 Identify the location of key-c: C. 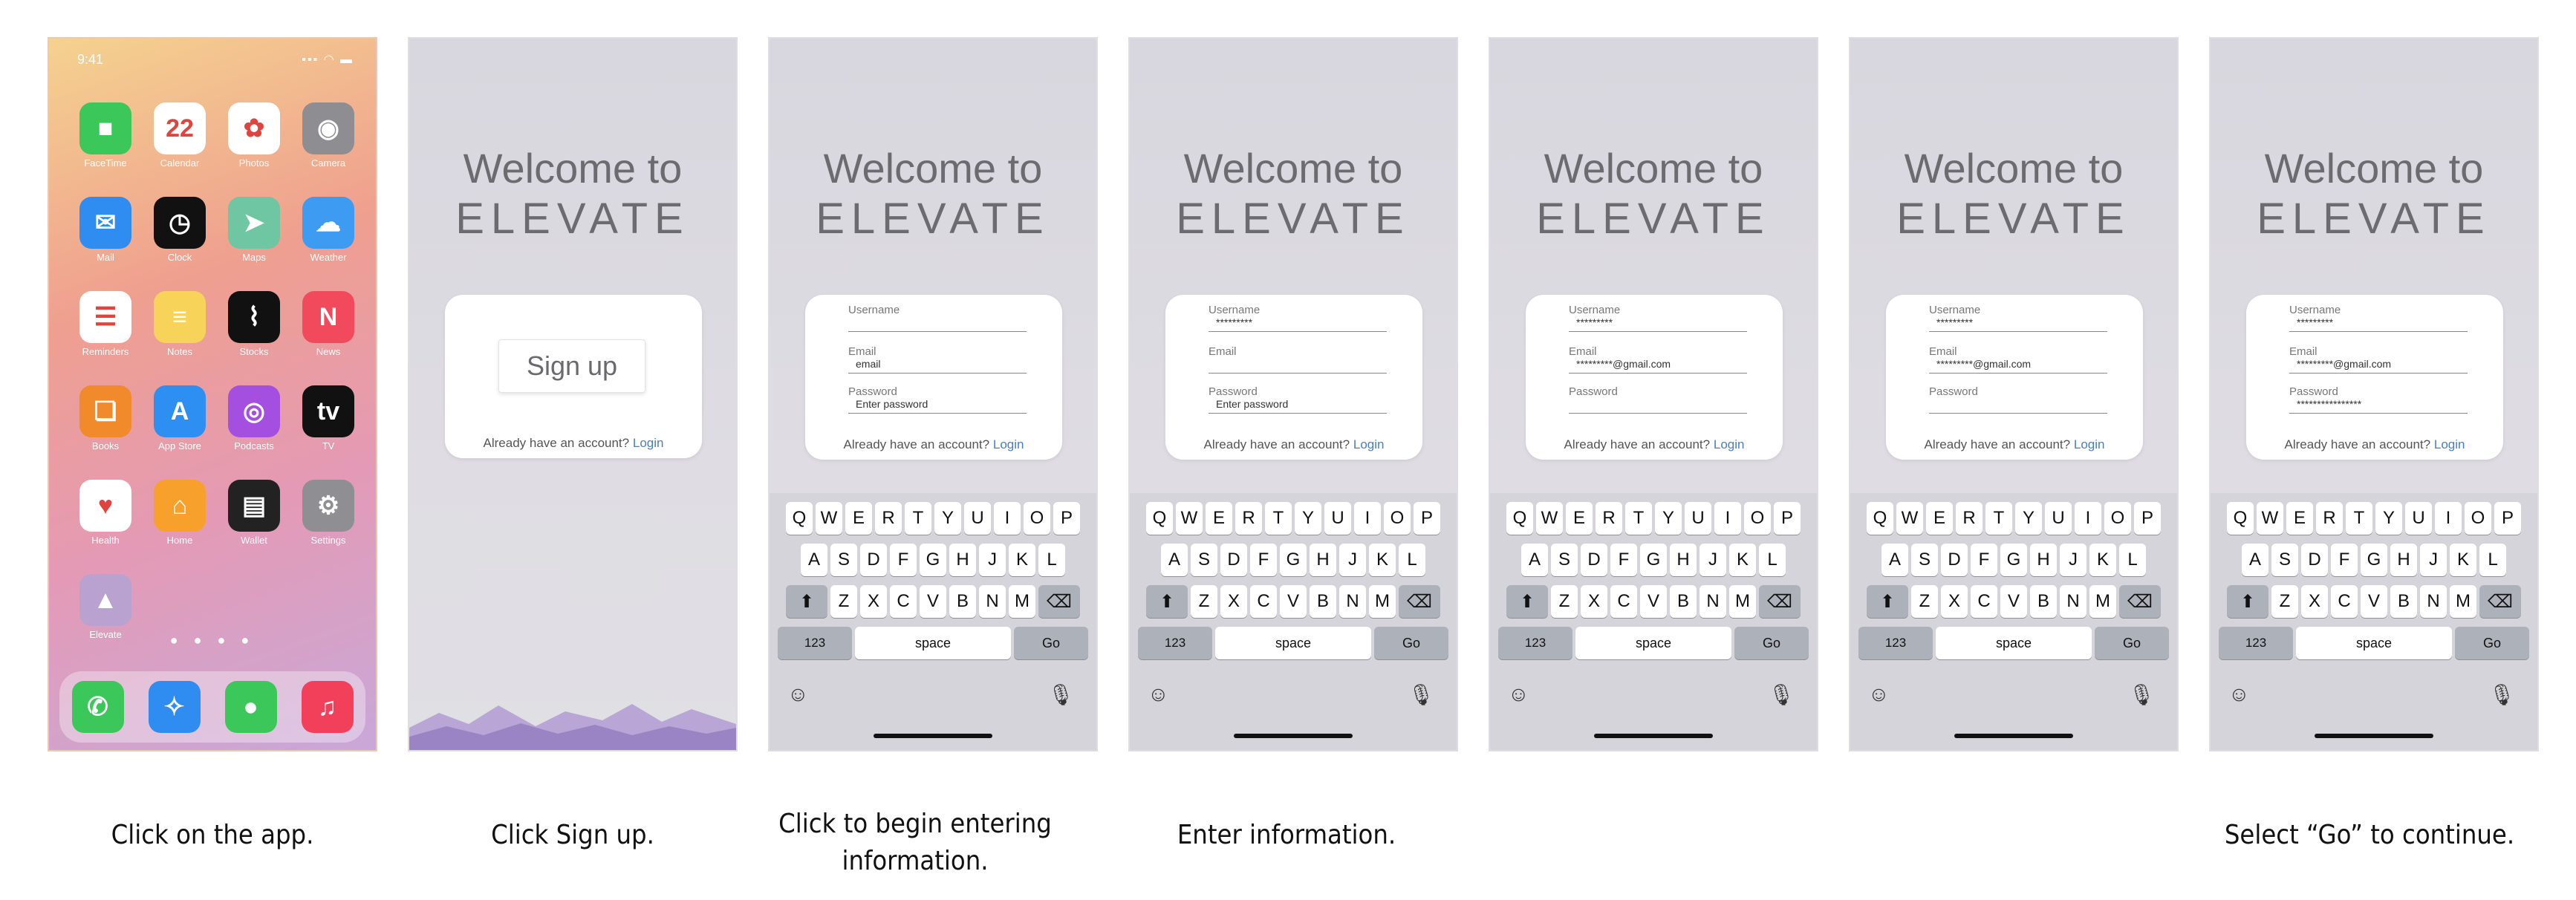
(1263, 601).